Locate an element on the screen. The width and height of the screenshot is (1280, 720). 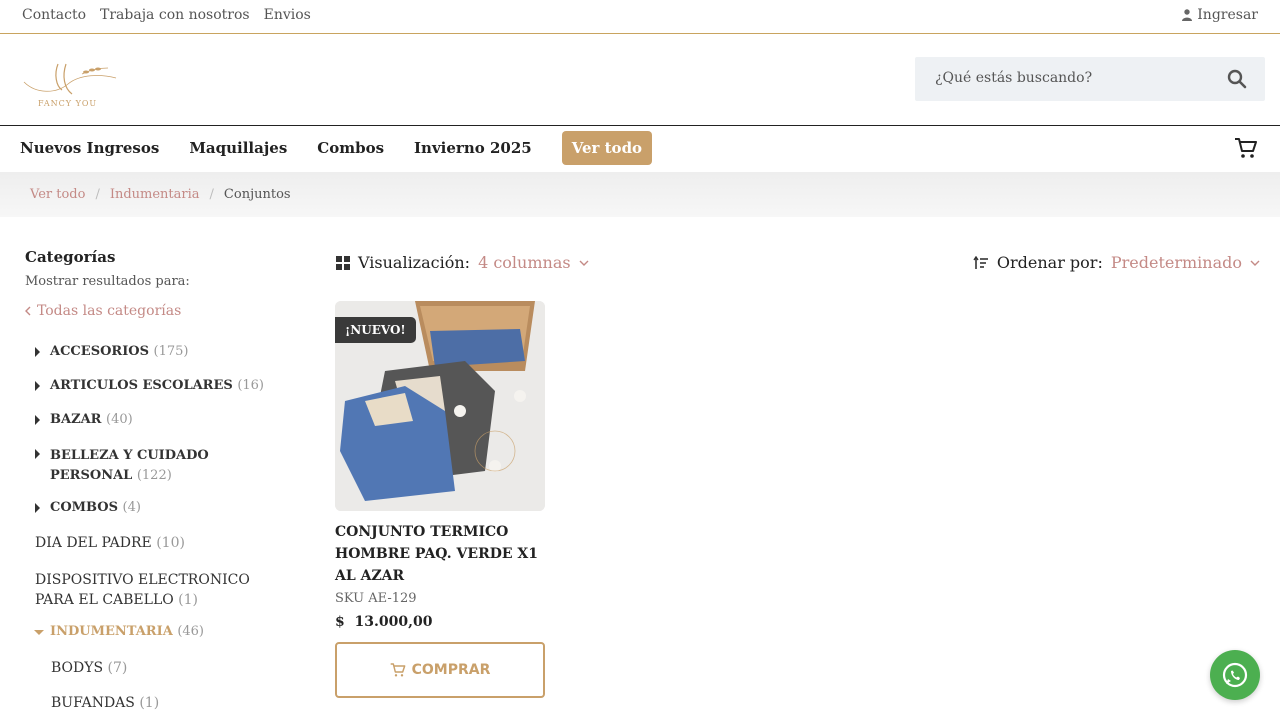
breadcrumb-clothing: Indumentaria is located at coordinates (155, 194).